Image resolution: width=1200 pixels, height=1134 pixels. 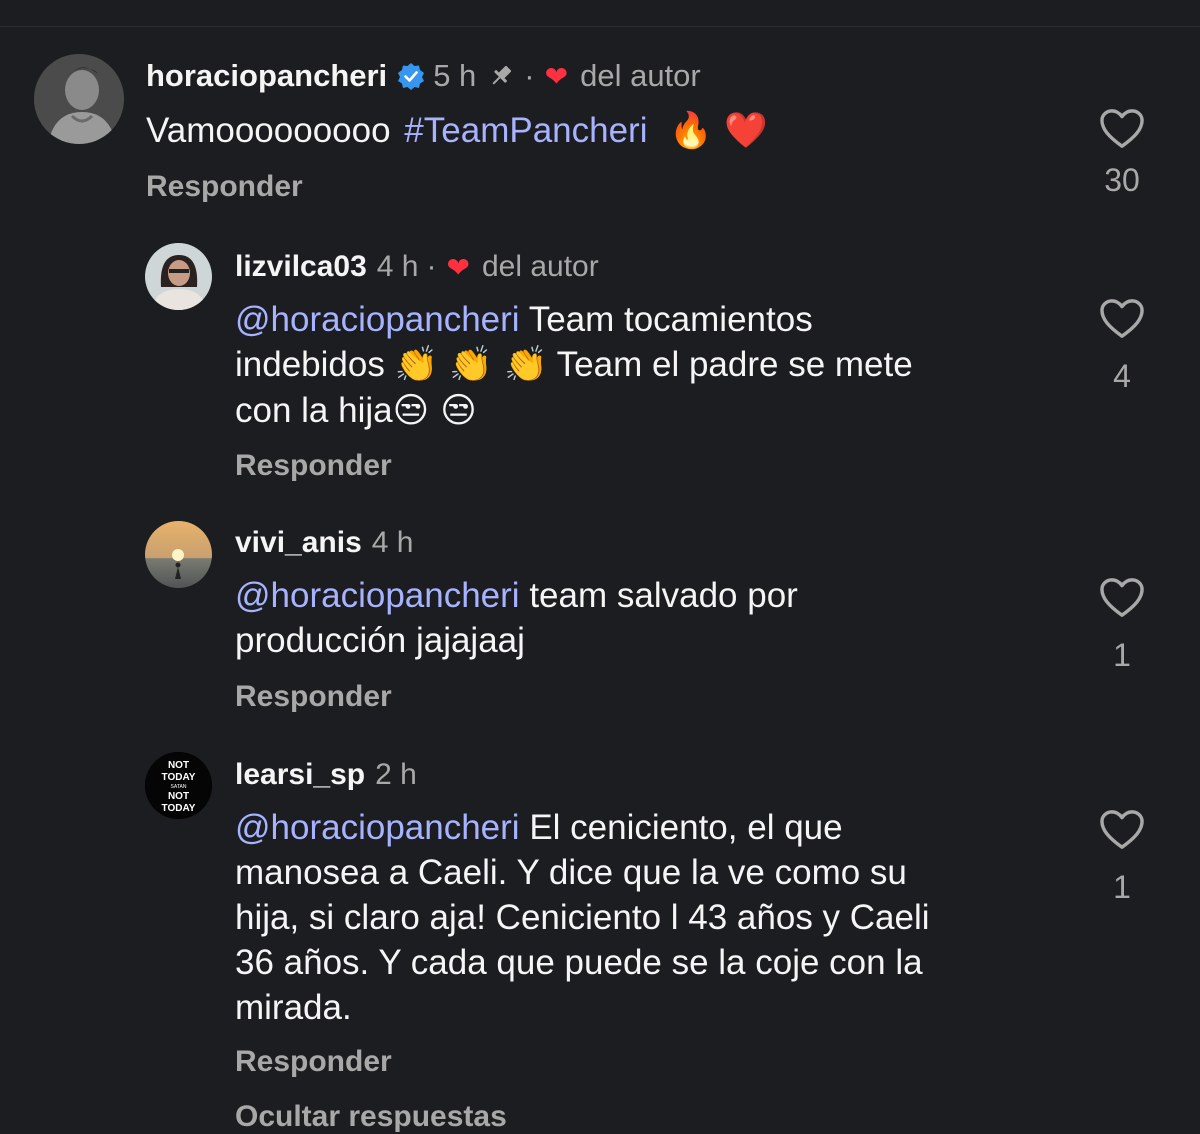 I want to click on username: horaciopancheri, so click(x=266, y=76).